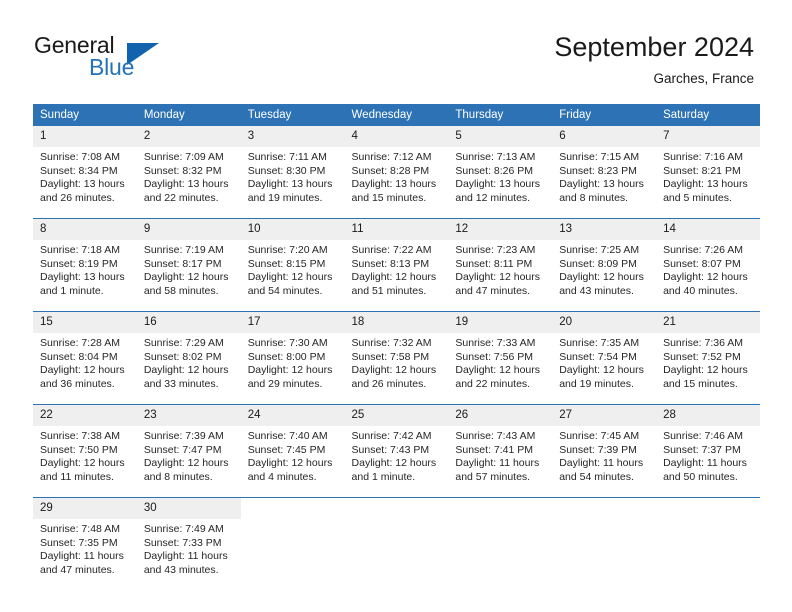  I want to click on day-number: 20, so click(604, 322).